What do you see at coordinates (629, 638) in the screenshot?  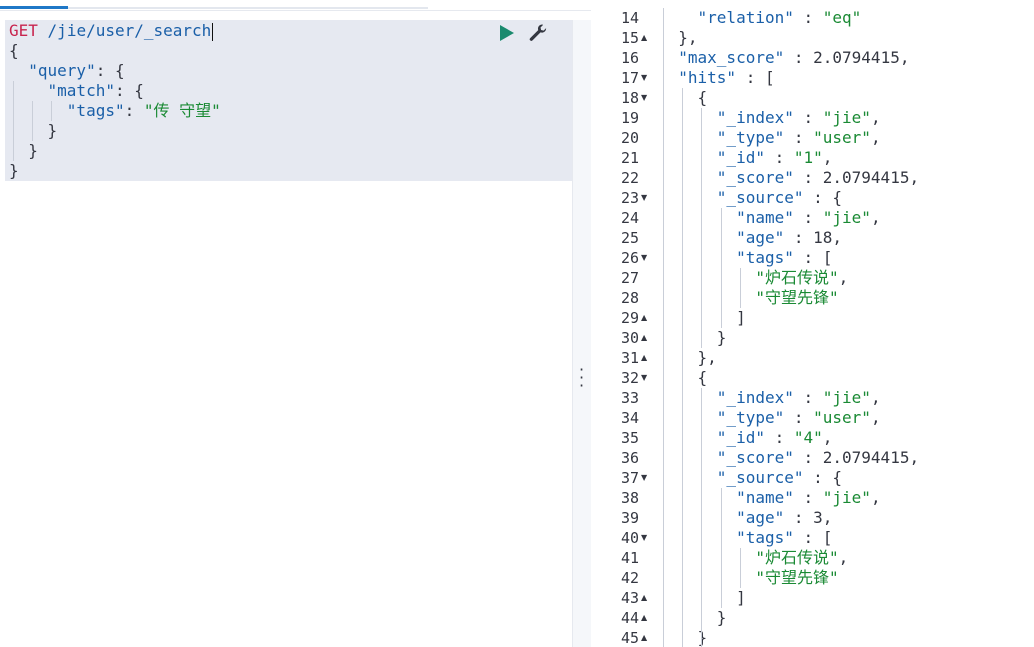 I see `line-number: 45` at bounding box center [629, 638].